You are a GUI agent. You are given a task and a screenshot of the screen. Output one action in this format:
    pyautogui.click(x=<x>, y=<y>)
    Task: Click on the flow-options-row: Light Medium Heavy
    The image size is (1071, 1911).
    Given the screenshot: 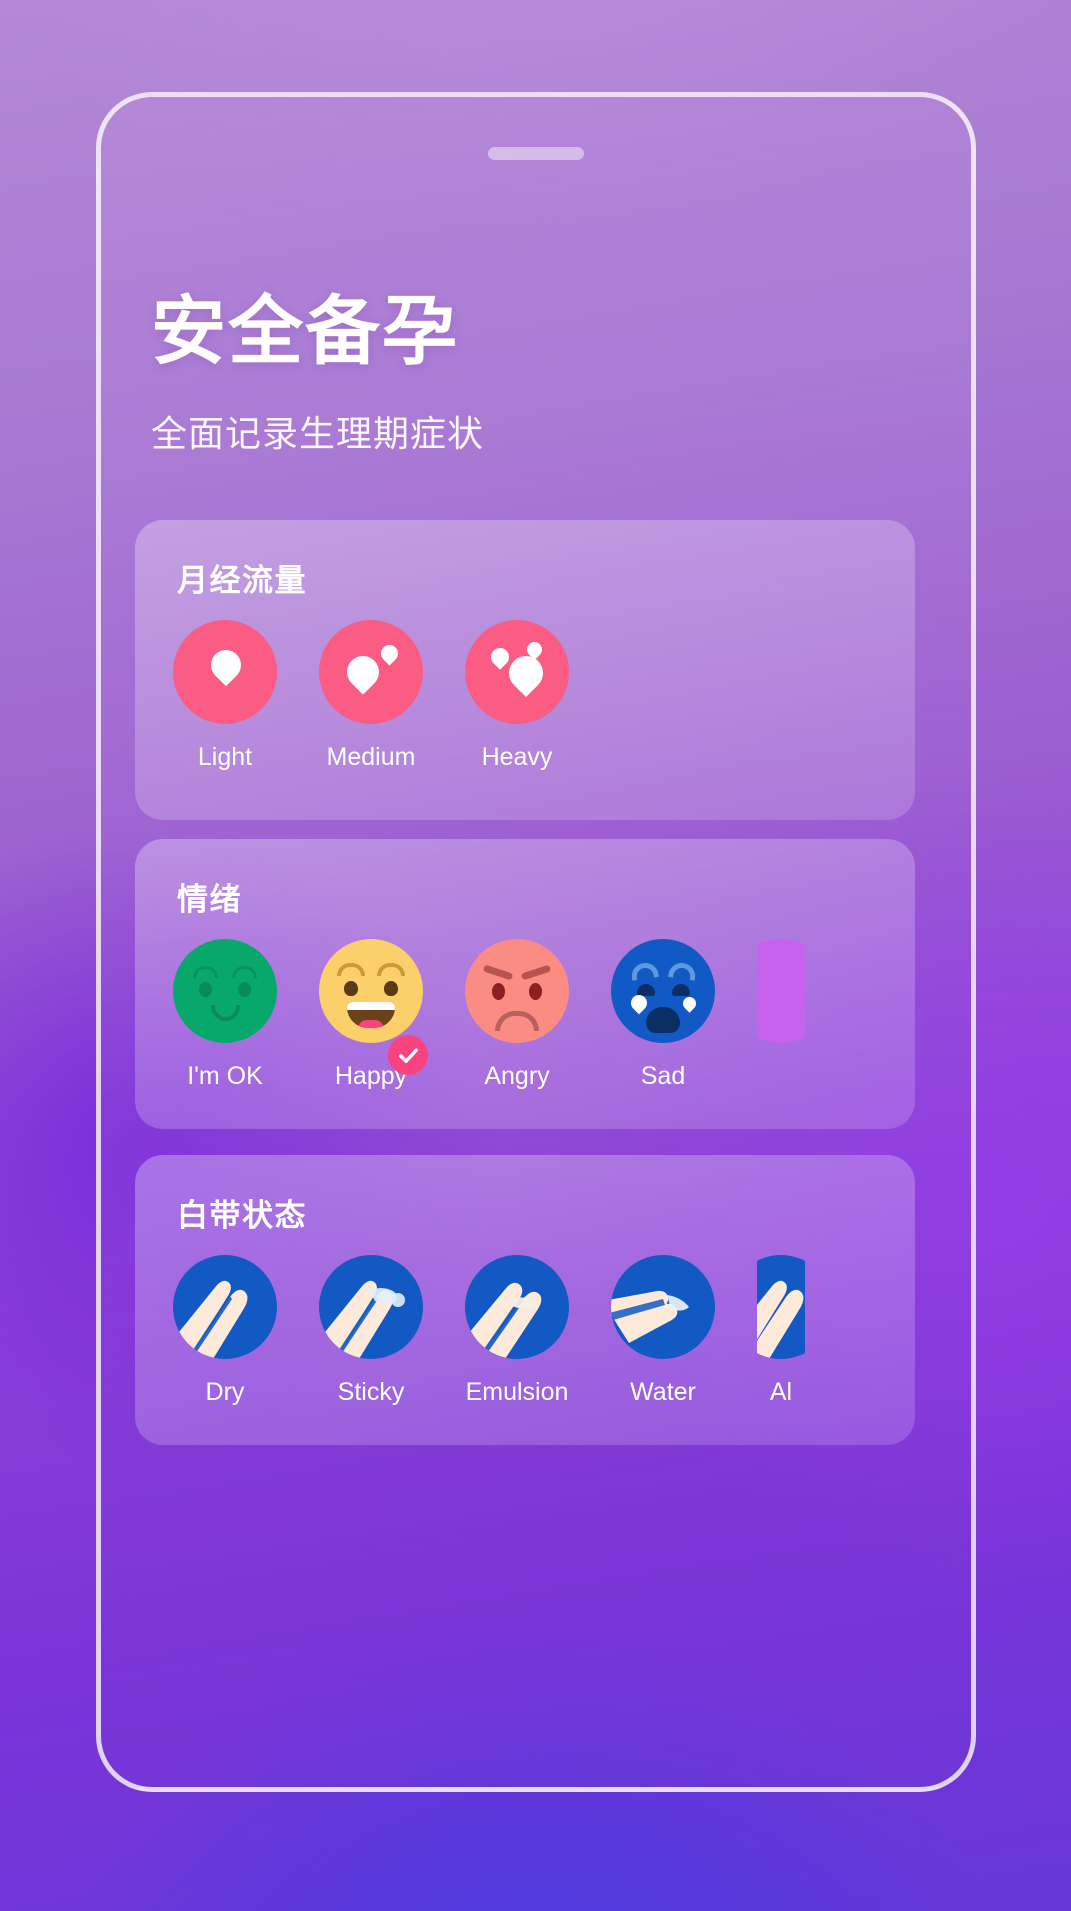 What is the action you would take?
    pyautogui.click(x=371, y=696)
    